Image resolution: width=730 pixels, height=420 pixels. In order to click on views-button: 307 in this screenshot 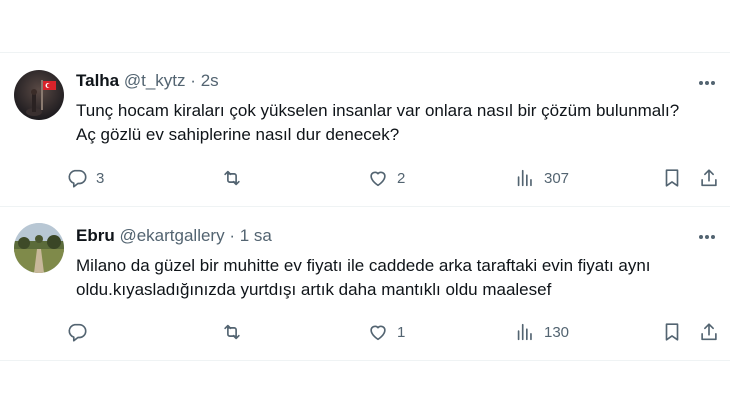, I will do `click(541, 178)`.